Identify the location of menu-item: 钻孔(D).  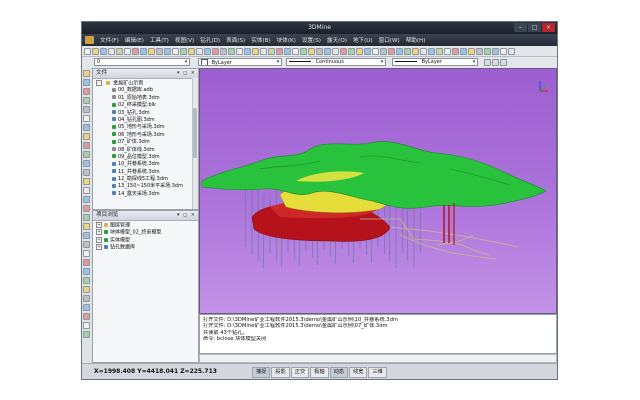
(210, 40).